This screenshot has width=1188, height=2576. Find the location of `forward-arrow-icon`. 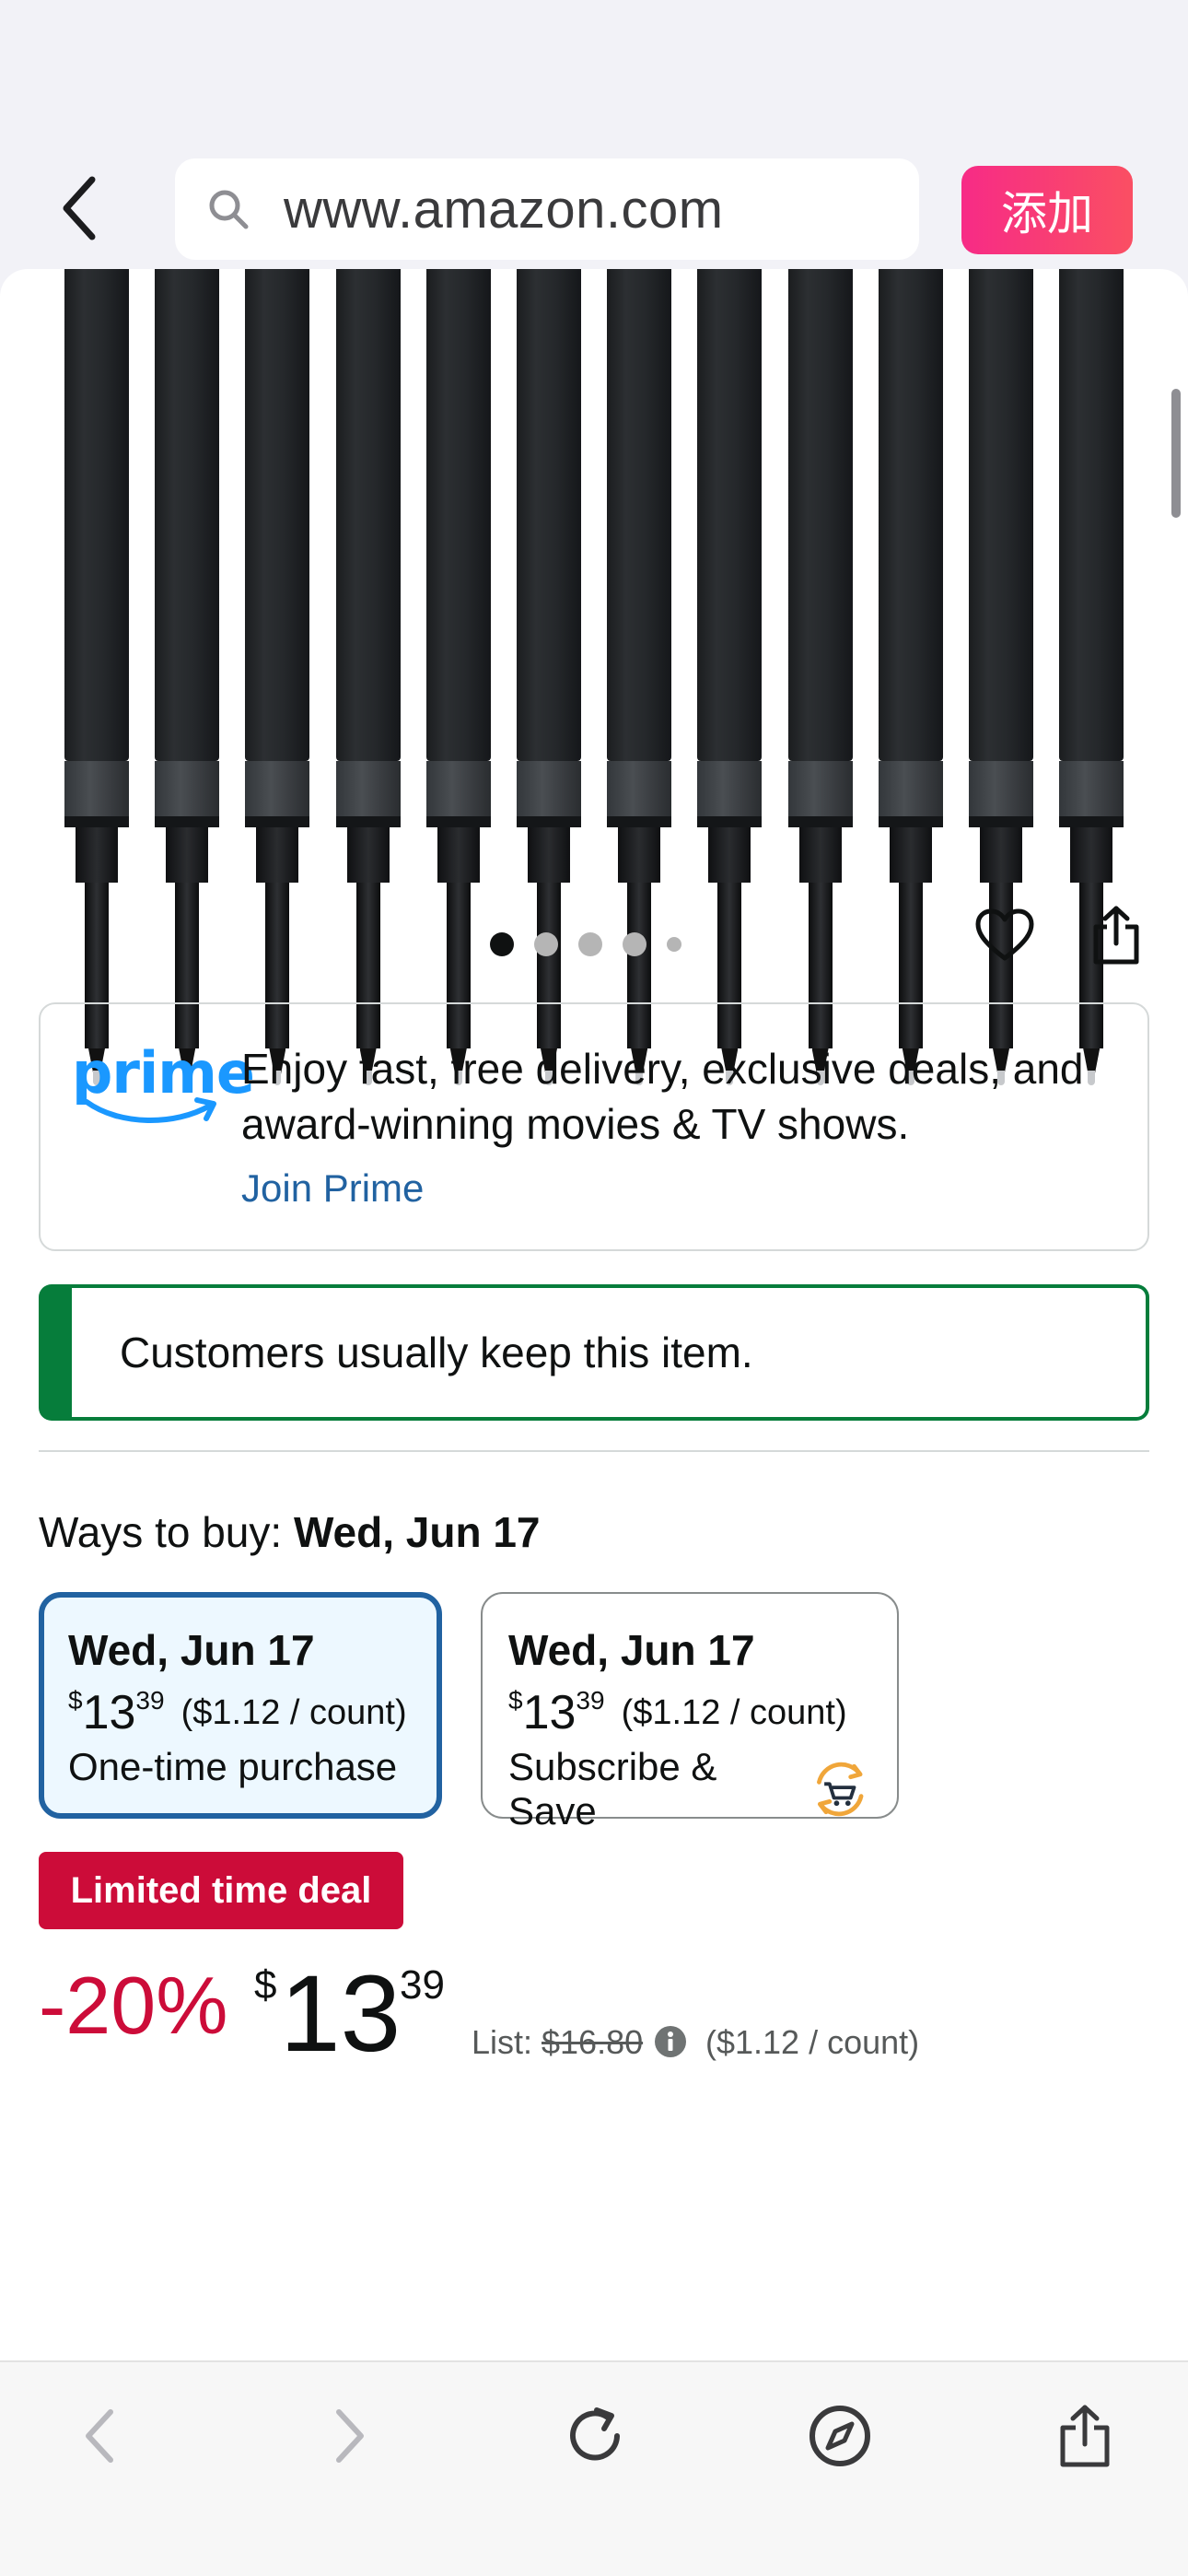

forward-arrow-icon is located at coordinates (350, 2436).